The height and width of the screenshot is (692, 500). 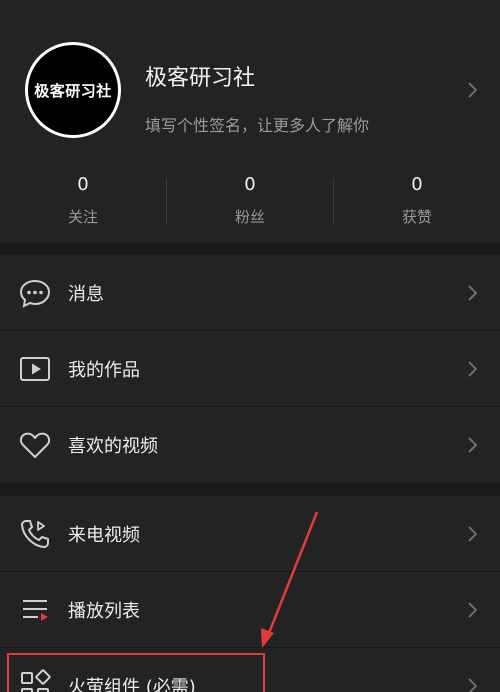 What do you see at coordinates (35, 534) in the screenshot?
I see `phone-video-icon` at bounding box center [35, 534].